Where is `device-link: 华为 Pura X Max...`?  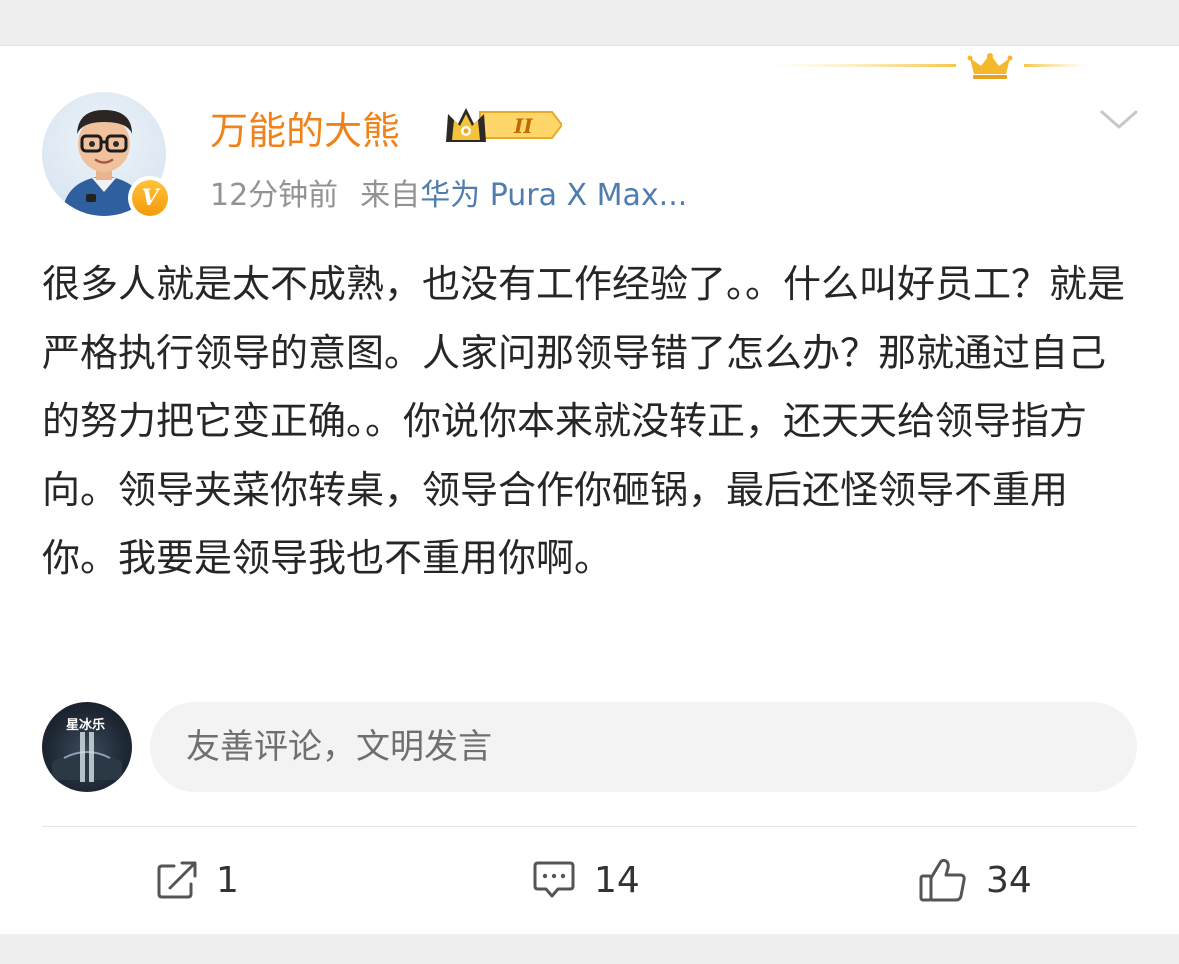 device-link: 华为 Pura X Max... is located at coordinates (553, 195).